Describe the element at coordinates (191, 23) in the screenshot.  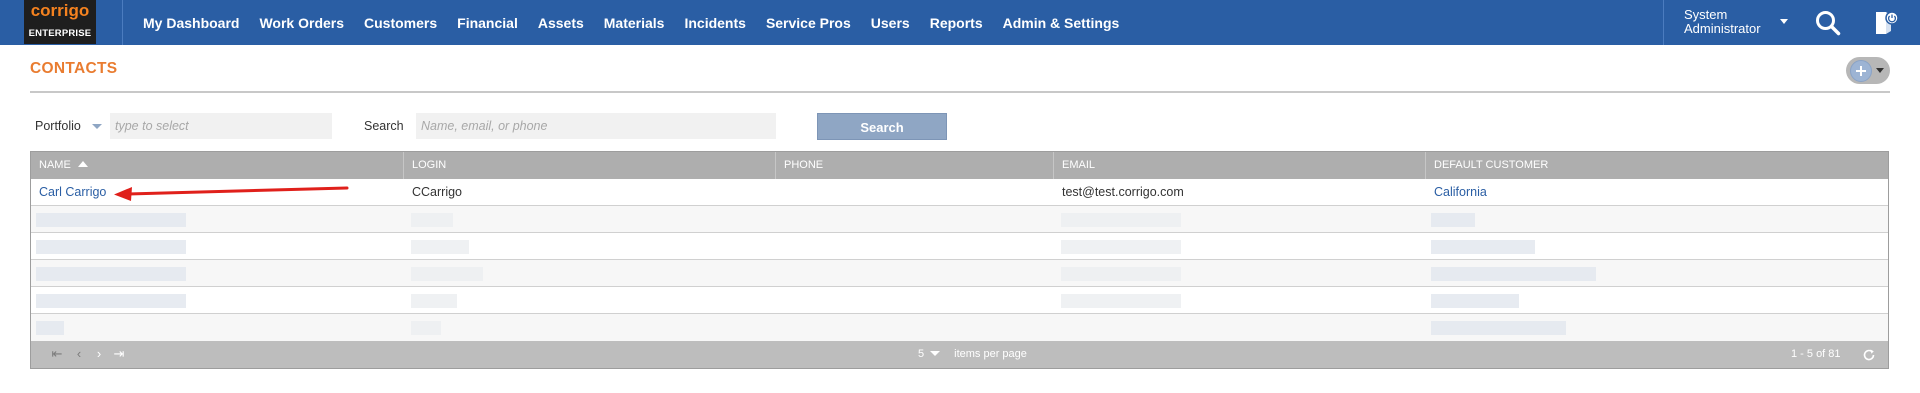
I see `nav-my-dashboard: My Dashboard` at that location.